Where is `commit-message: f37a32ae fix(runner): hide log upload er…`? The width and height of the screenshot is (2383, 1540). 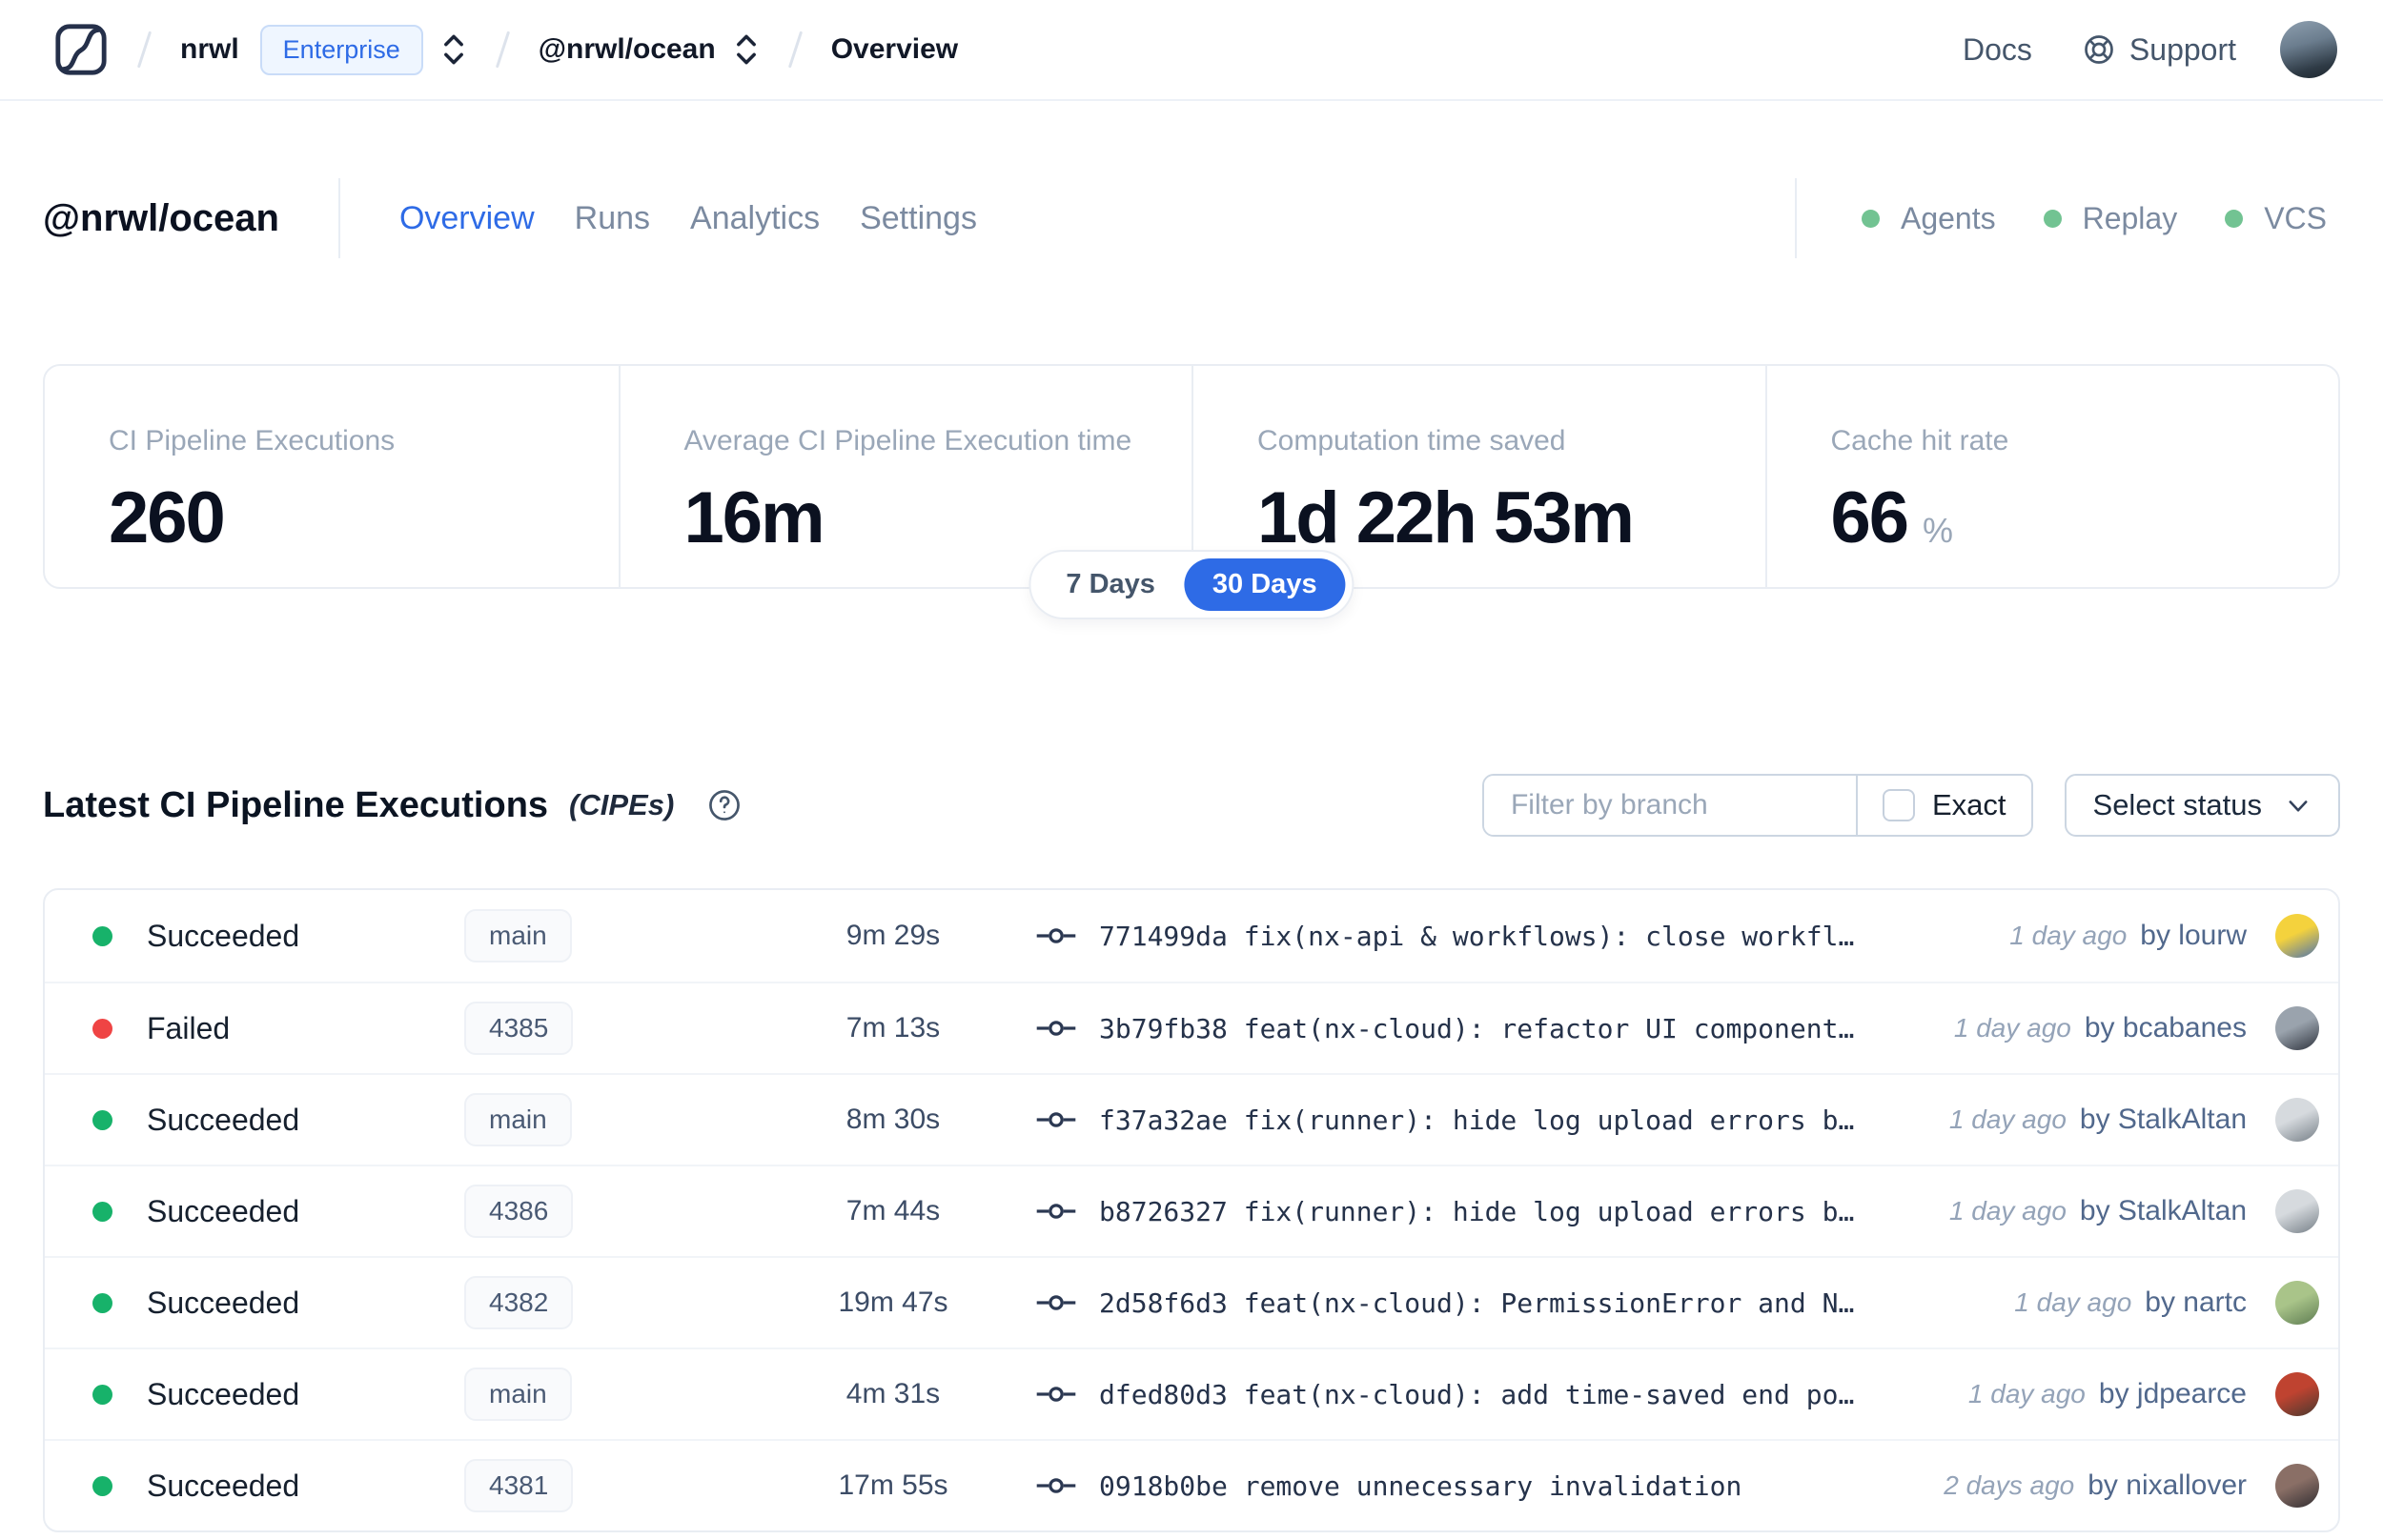 commit-message: f37a32ae fix(runner): hide log upload er… is located at coordinates (1477, 1120).